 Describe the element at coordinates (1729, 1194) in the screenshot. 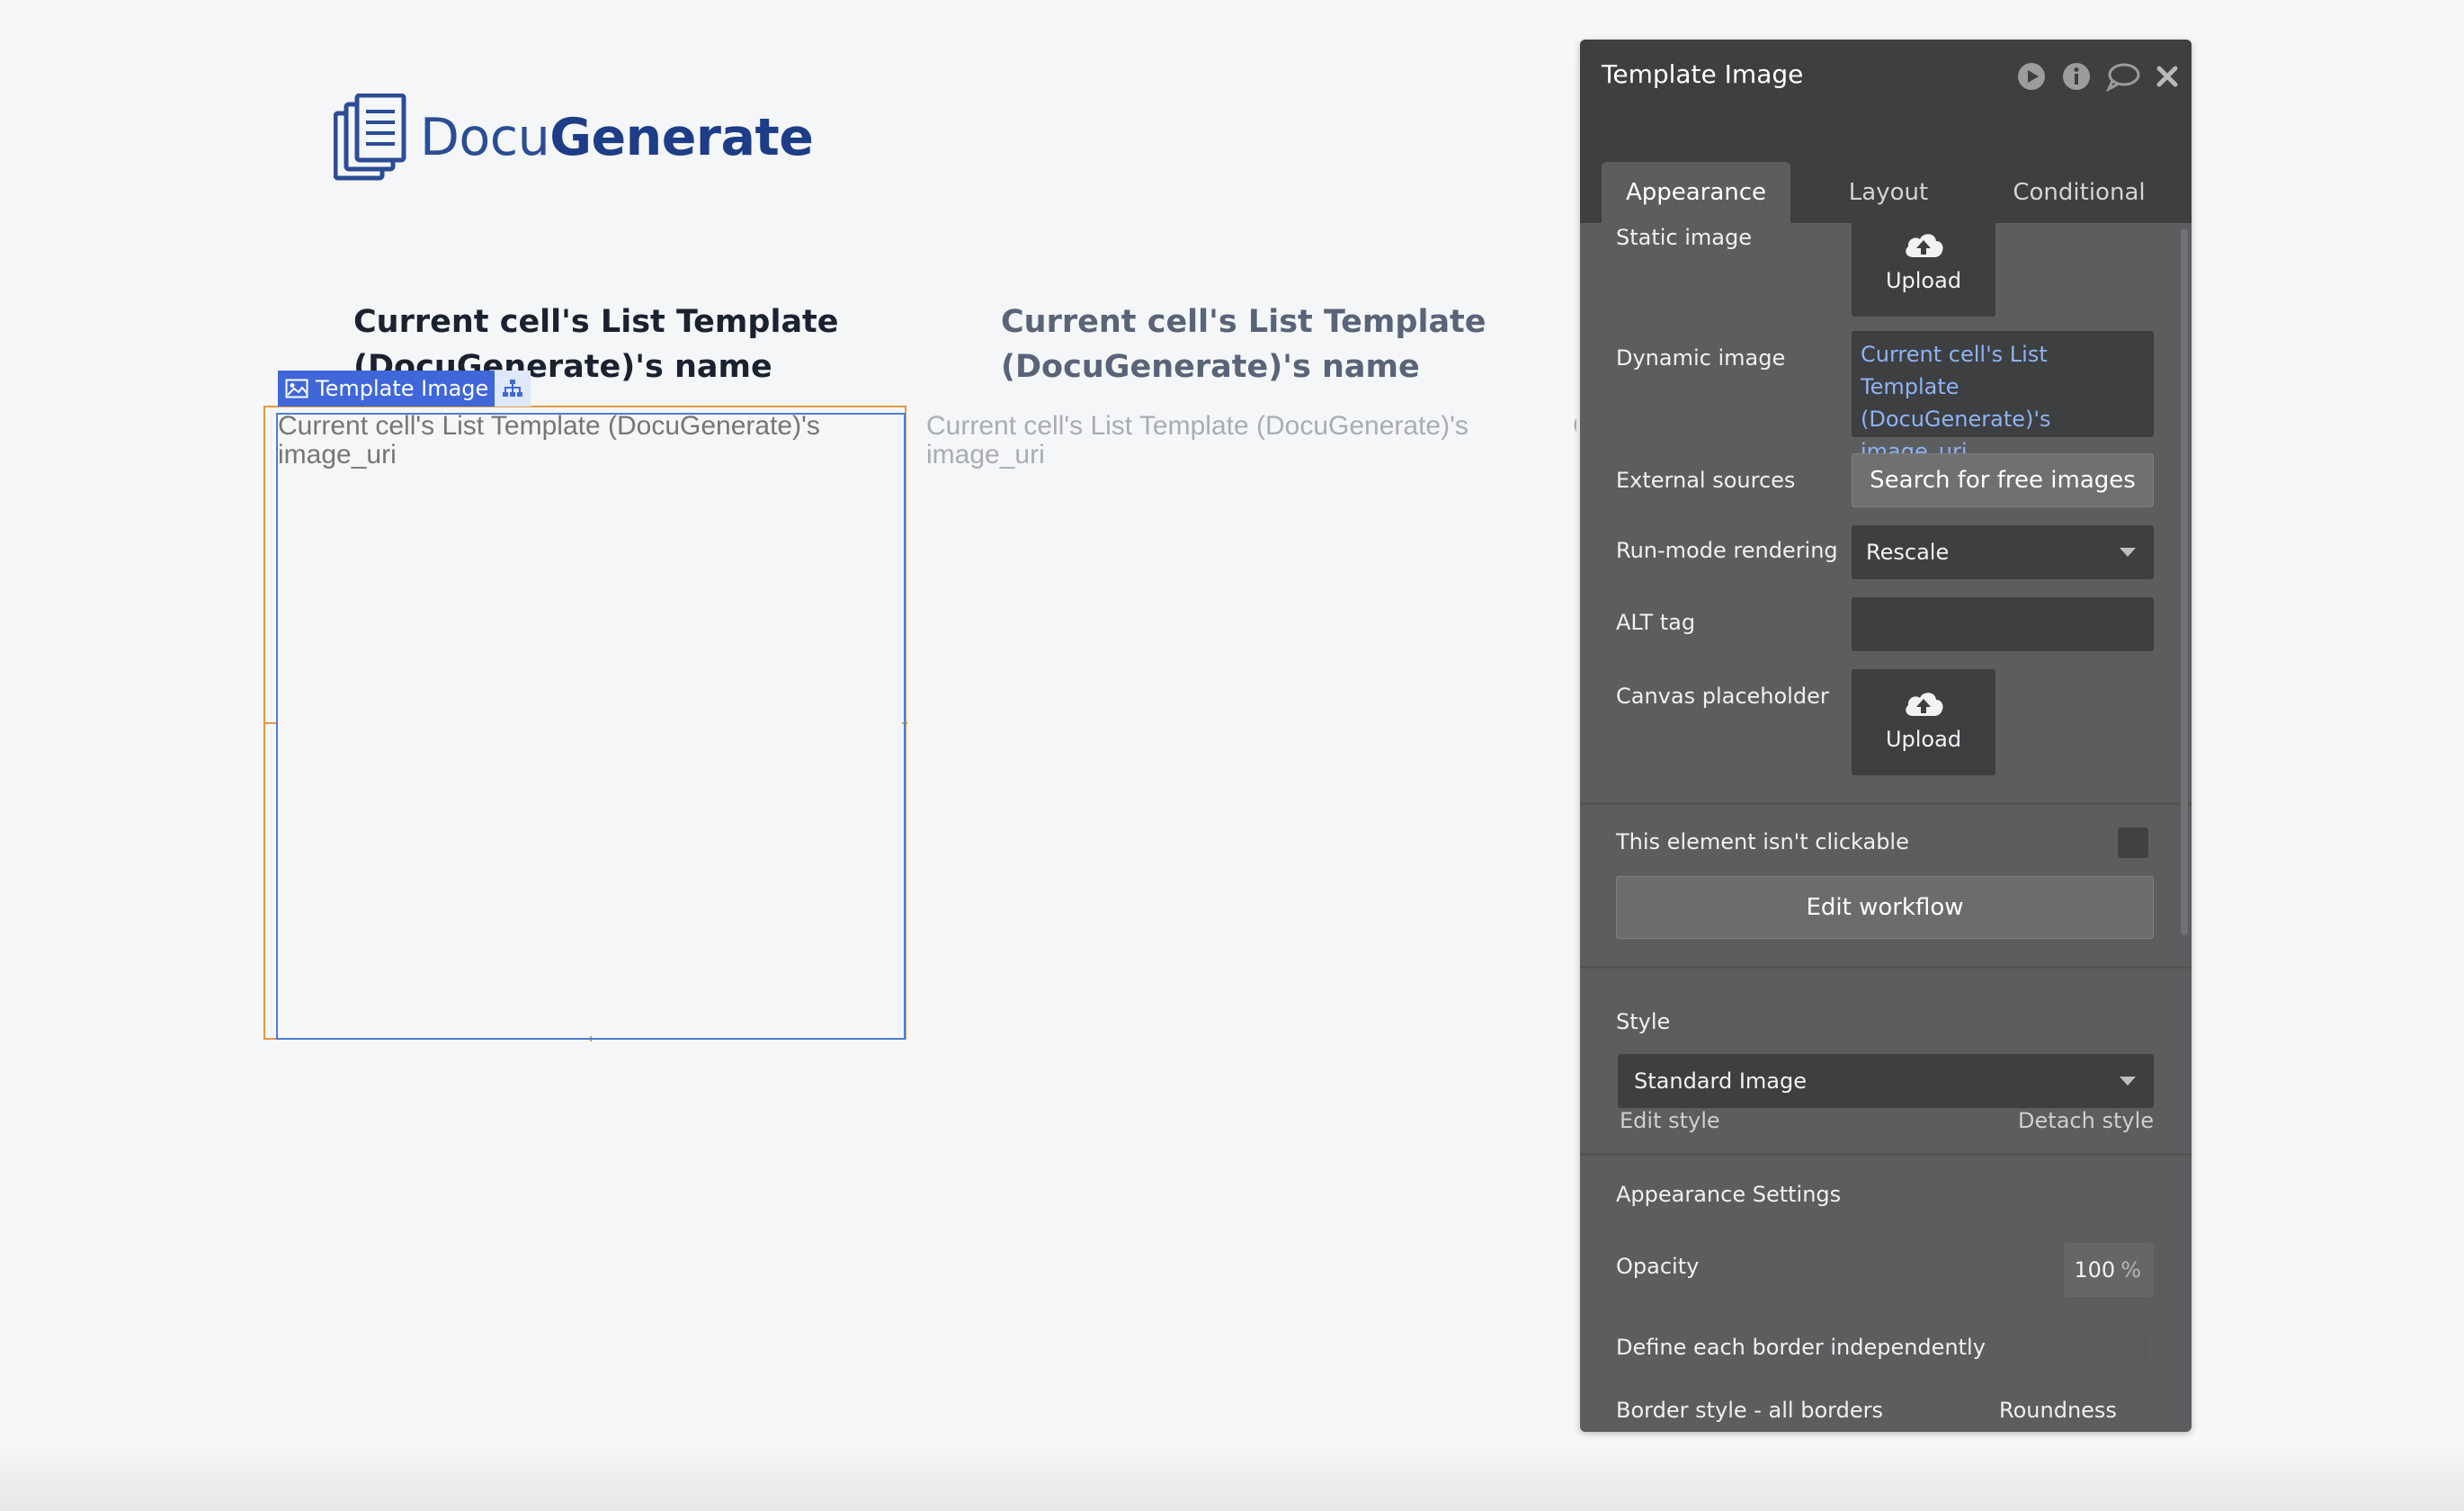

I see `appearance-settings-heading: Appearance Settings` at that location.